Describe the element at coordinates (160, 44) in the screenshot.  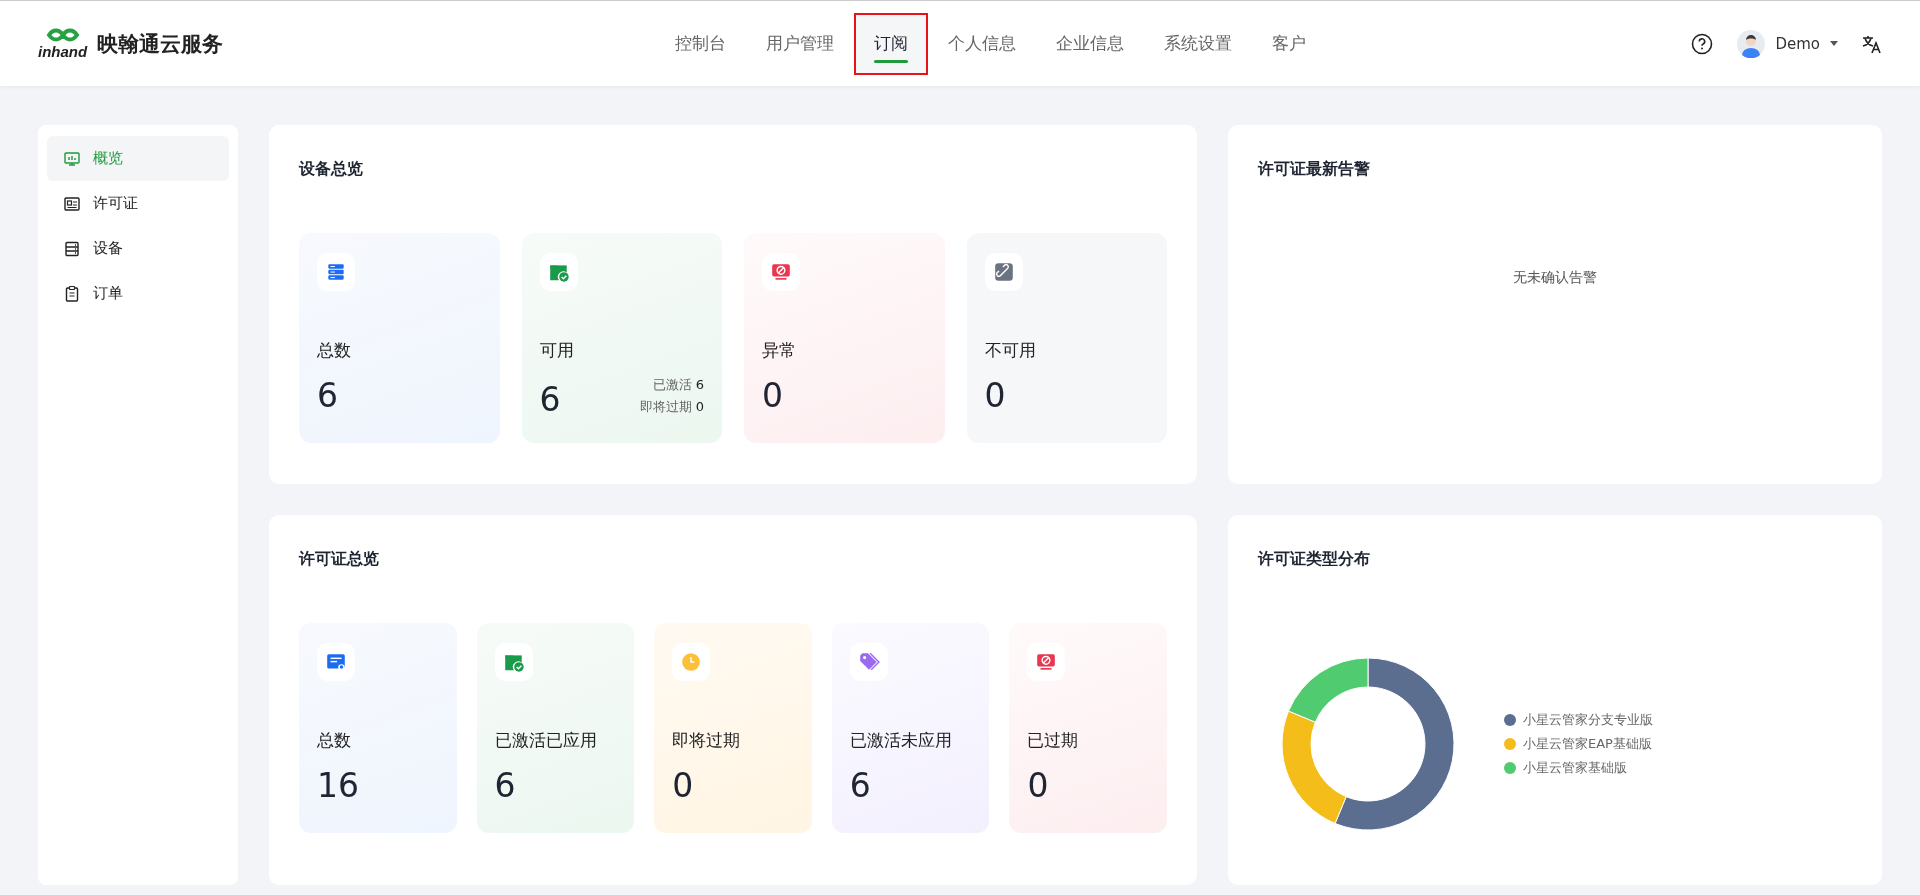
I see `brand-name: 映翰通云服务` at that location.